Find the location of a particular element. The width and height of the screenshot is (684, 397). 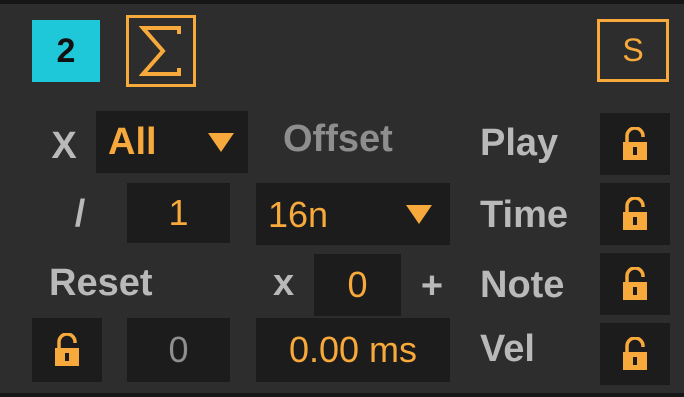

divisor-number-box: 1 is located at coordinates (178, 213).